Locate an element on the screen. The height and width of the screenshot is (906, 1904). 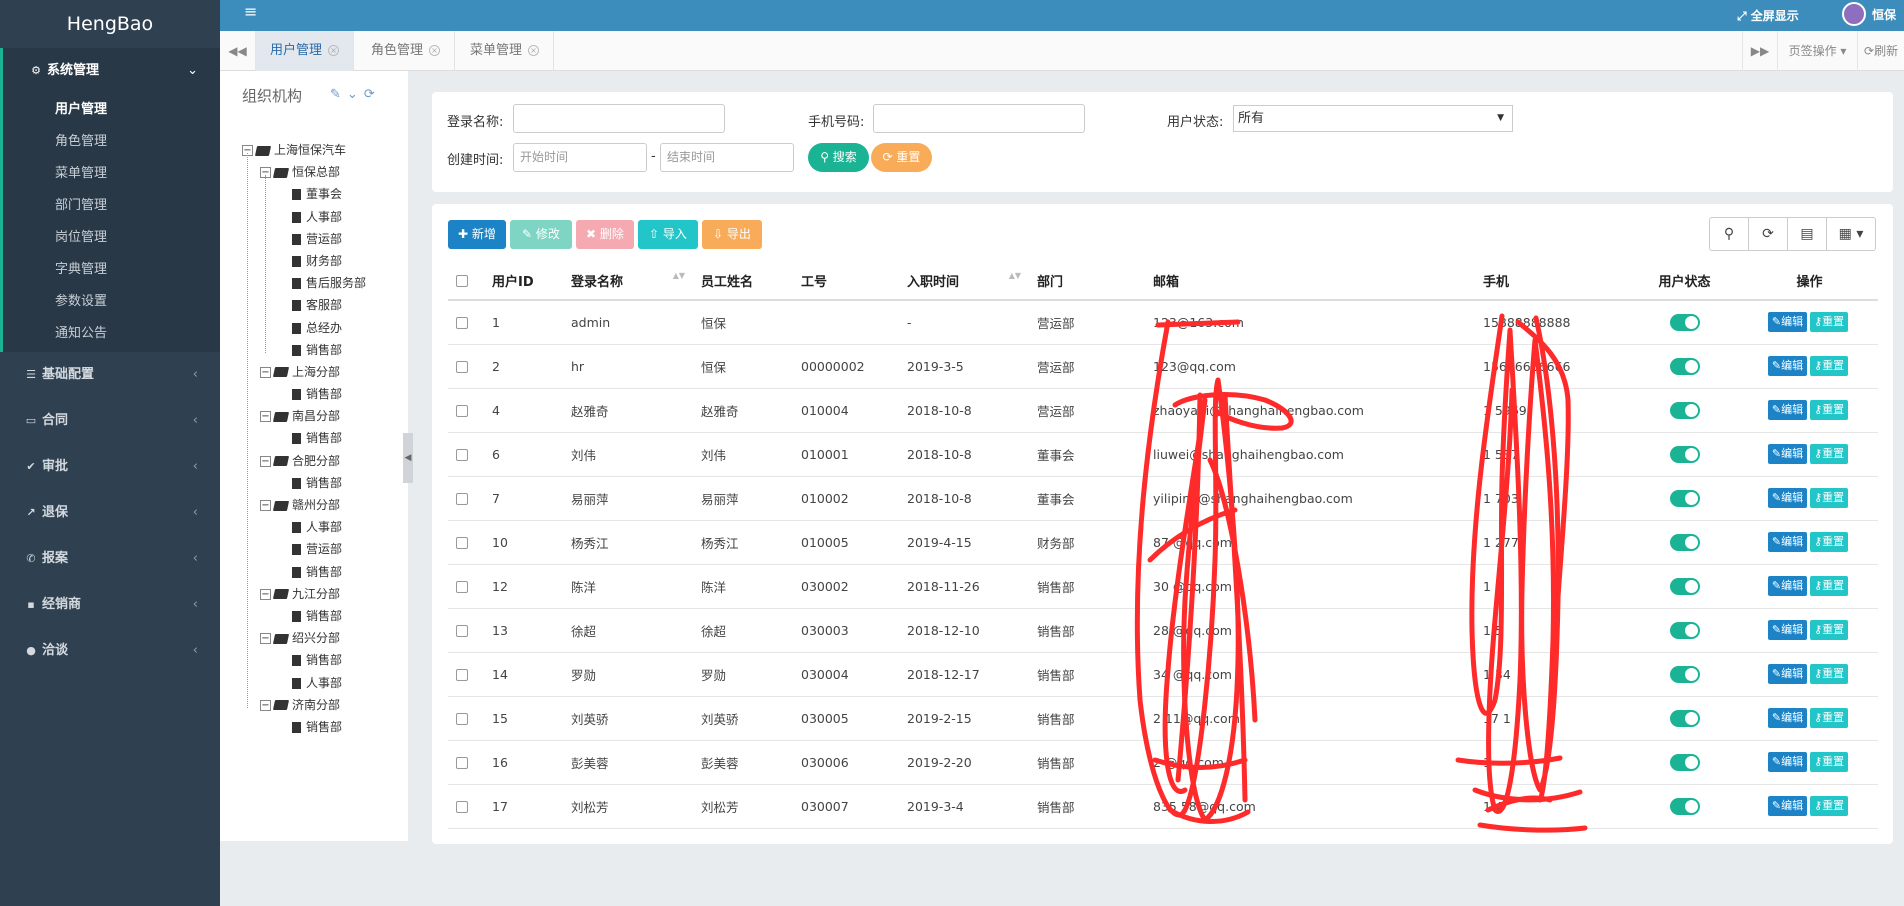
add-button: ✚ 新增 is located at coordinates (477, 234).